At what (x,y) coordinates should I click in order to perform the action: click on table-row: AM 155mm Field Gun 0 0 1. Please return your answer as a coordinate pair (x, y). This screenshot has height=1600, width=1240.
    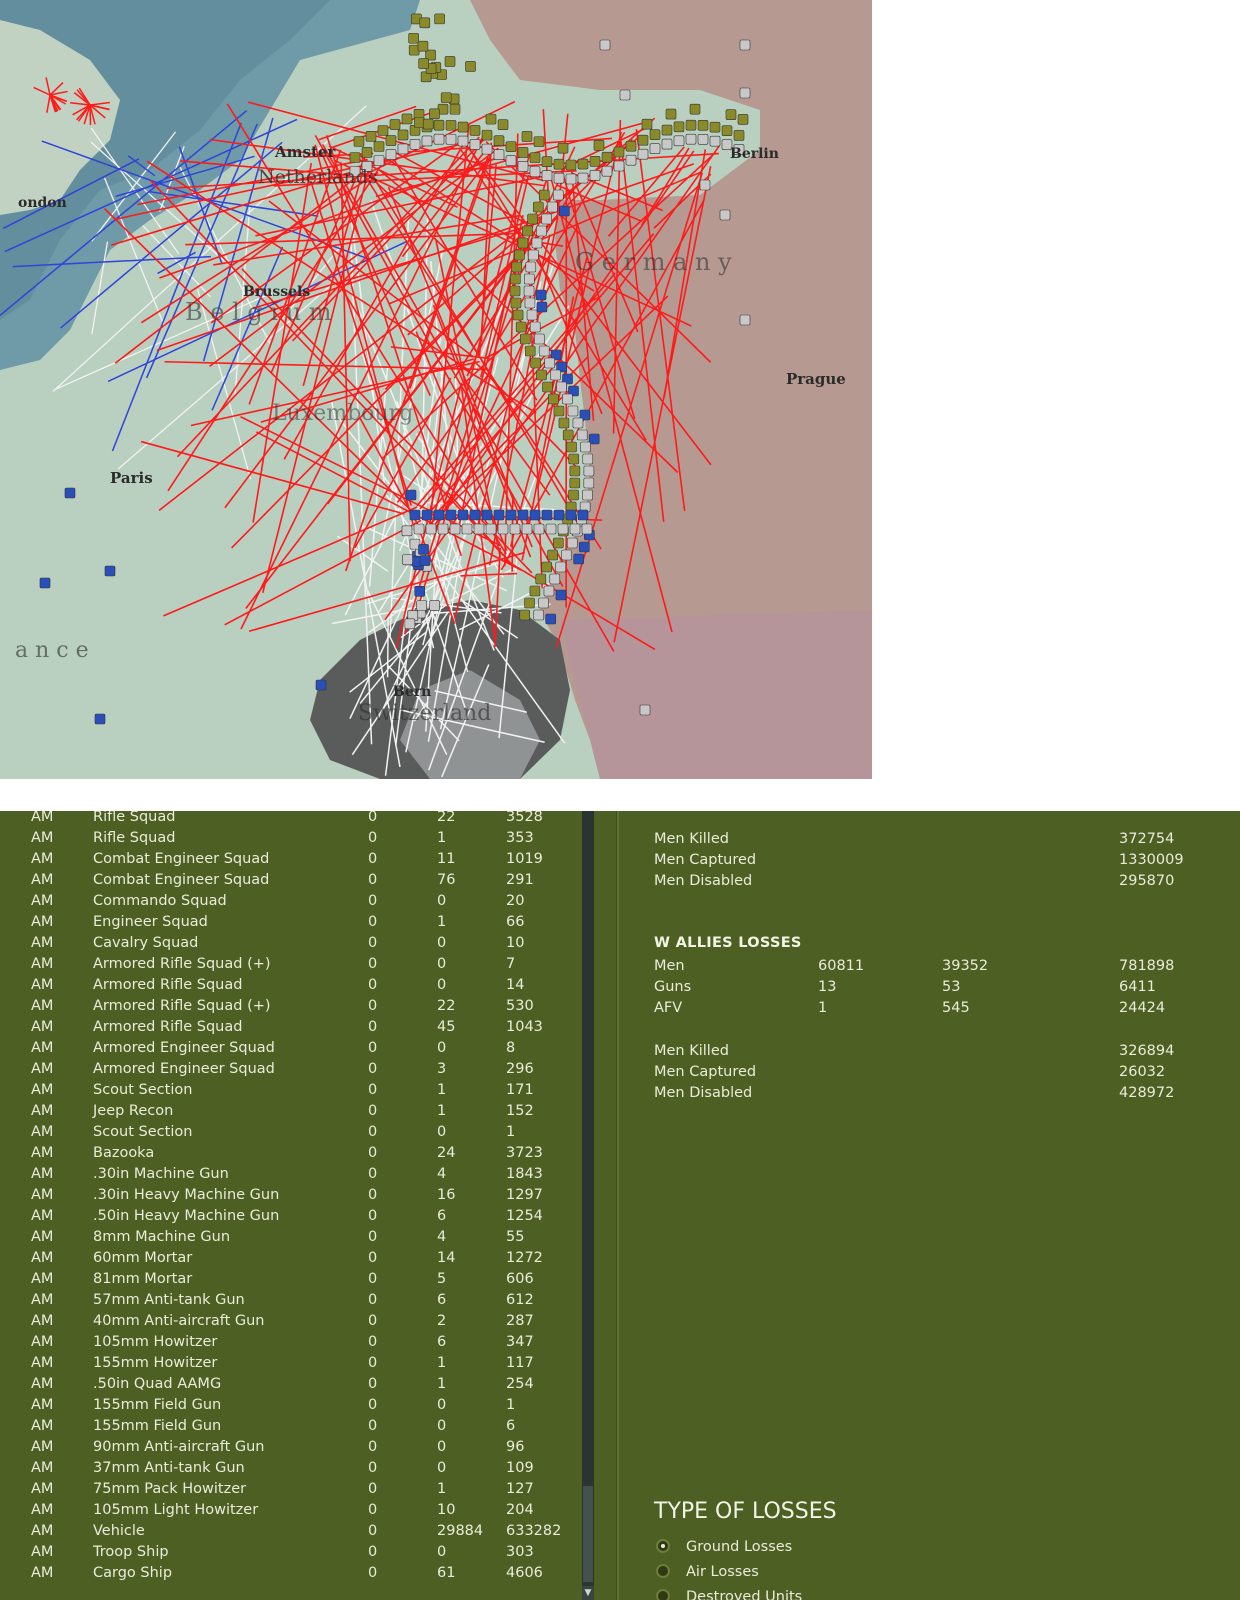
    Looking at the image, I should click on (290, 1405).